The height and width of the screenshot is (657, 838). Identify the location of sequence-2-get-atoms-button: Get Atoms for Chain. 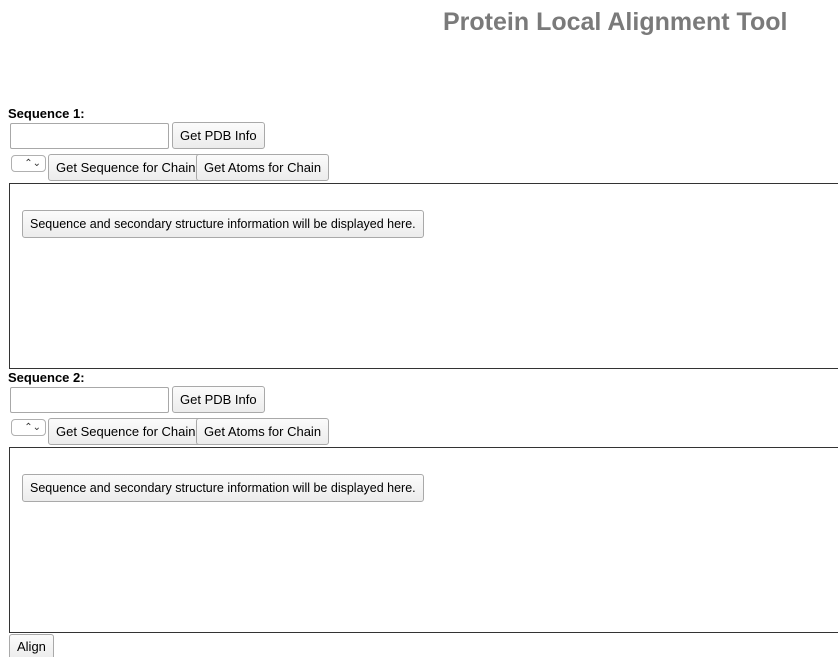
(263, 431).